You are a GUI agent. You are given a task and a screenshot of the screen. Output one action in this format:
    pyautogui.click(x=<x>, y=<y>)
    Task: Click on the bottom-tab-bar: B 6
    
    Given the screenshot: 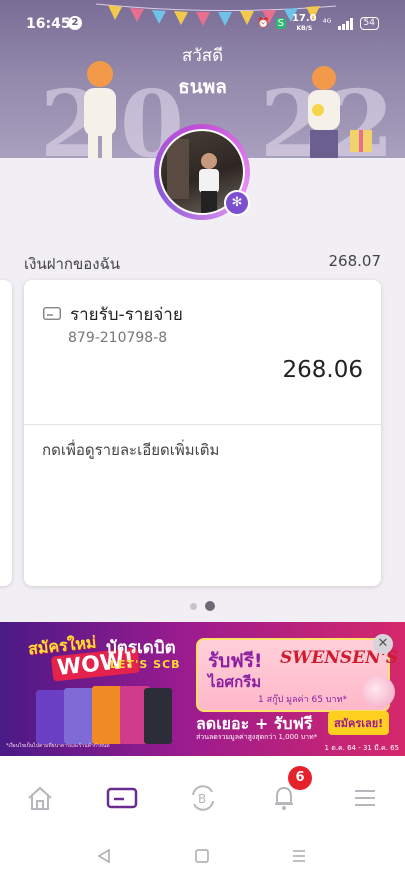 What is the action you would take?
    pyautogui.click(x=202, y=796)
    